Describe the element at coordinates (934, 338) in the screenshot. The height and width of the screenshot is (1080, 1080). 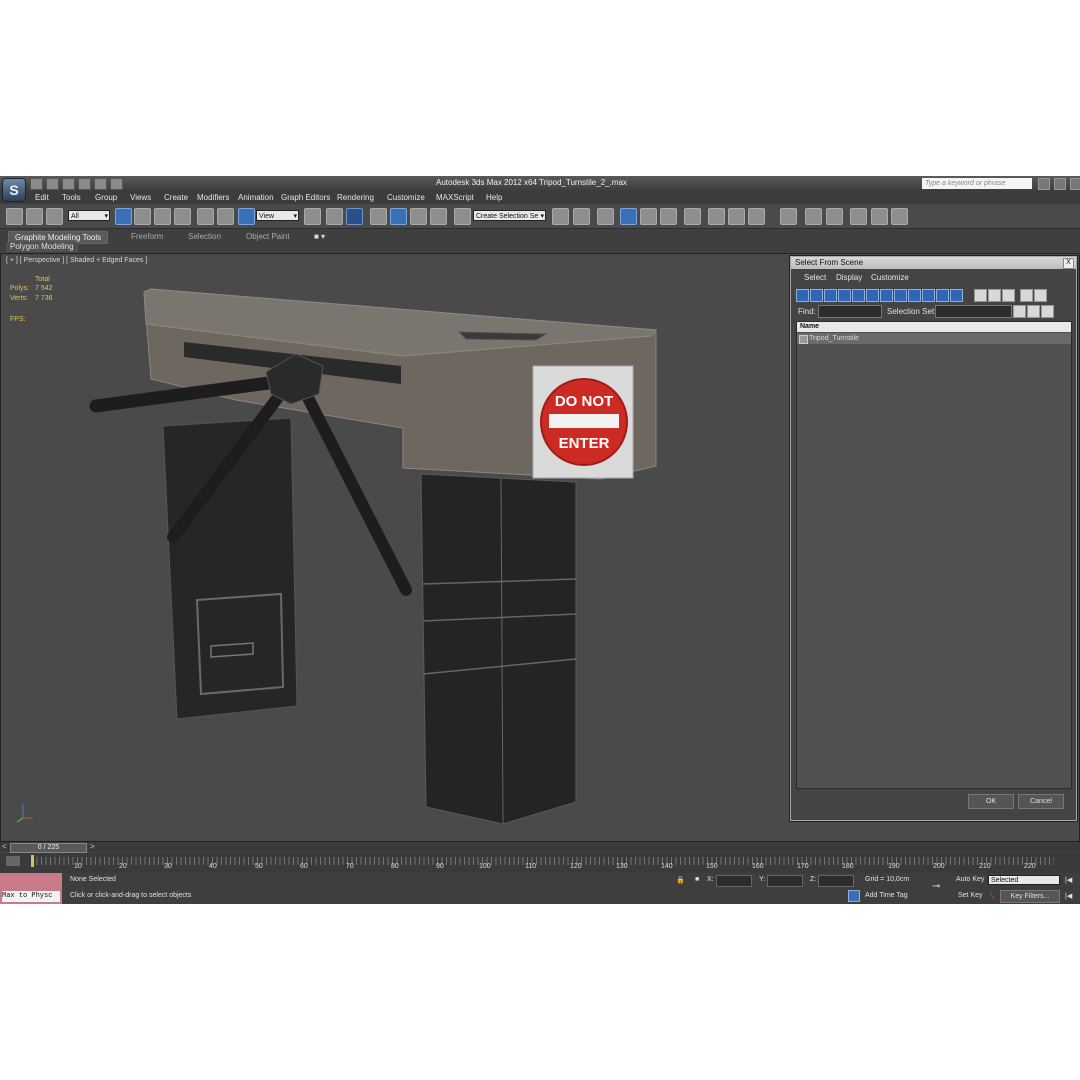
I see `list-item: Tripod_Turnstile` at that location.